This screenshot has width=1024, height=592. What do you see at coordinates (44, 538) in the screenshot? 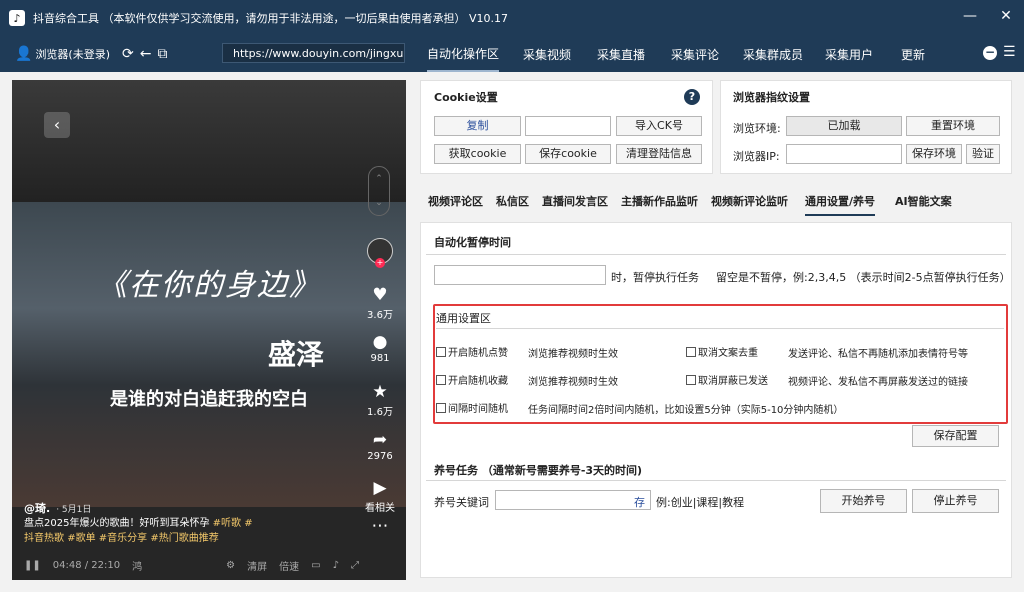
I see `hashtag: 抖音热歌` at bounding box center [44, 538].